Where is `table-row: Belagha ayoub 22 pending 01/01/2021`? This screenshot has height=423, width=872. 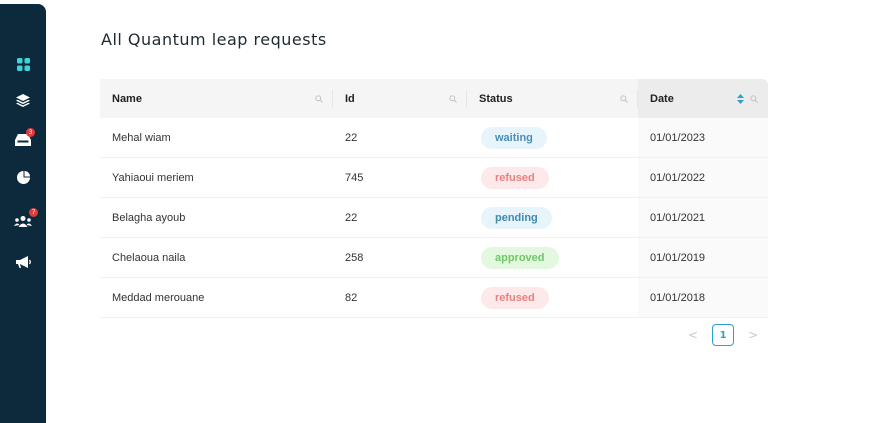 table-row: Belagha ayoub 22 pending 01/01/2021 is located at coordinates (434, 217).